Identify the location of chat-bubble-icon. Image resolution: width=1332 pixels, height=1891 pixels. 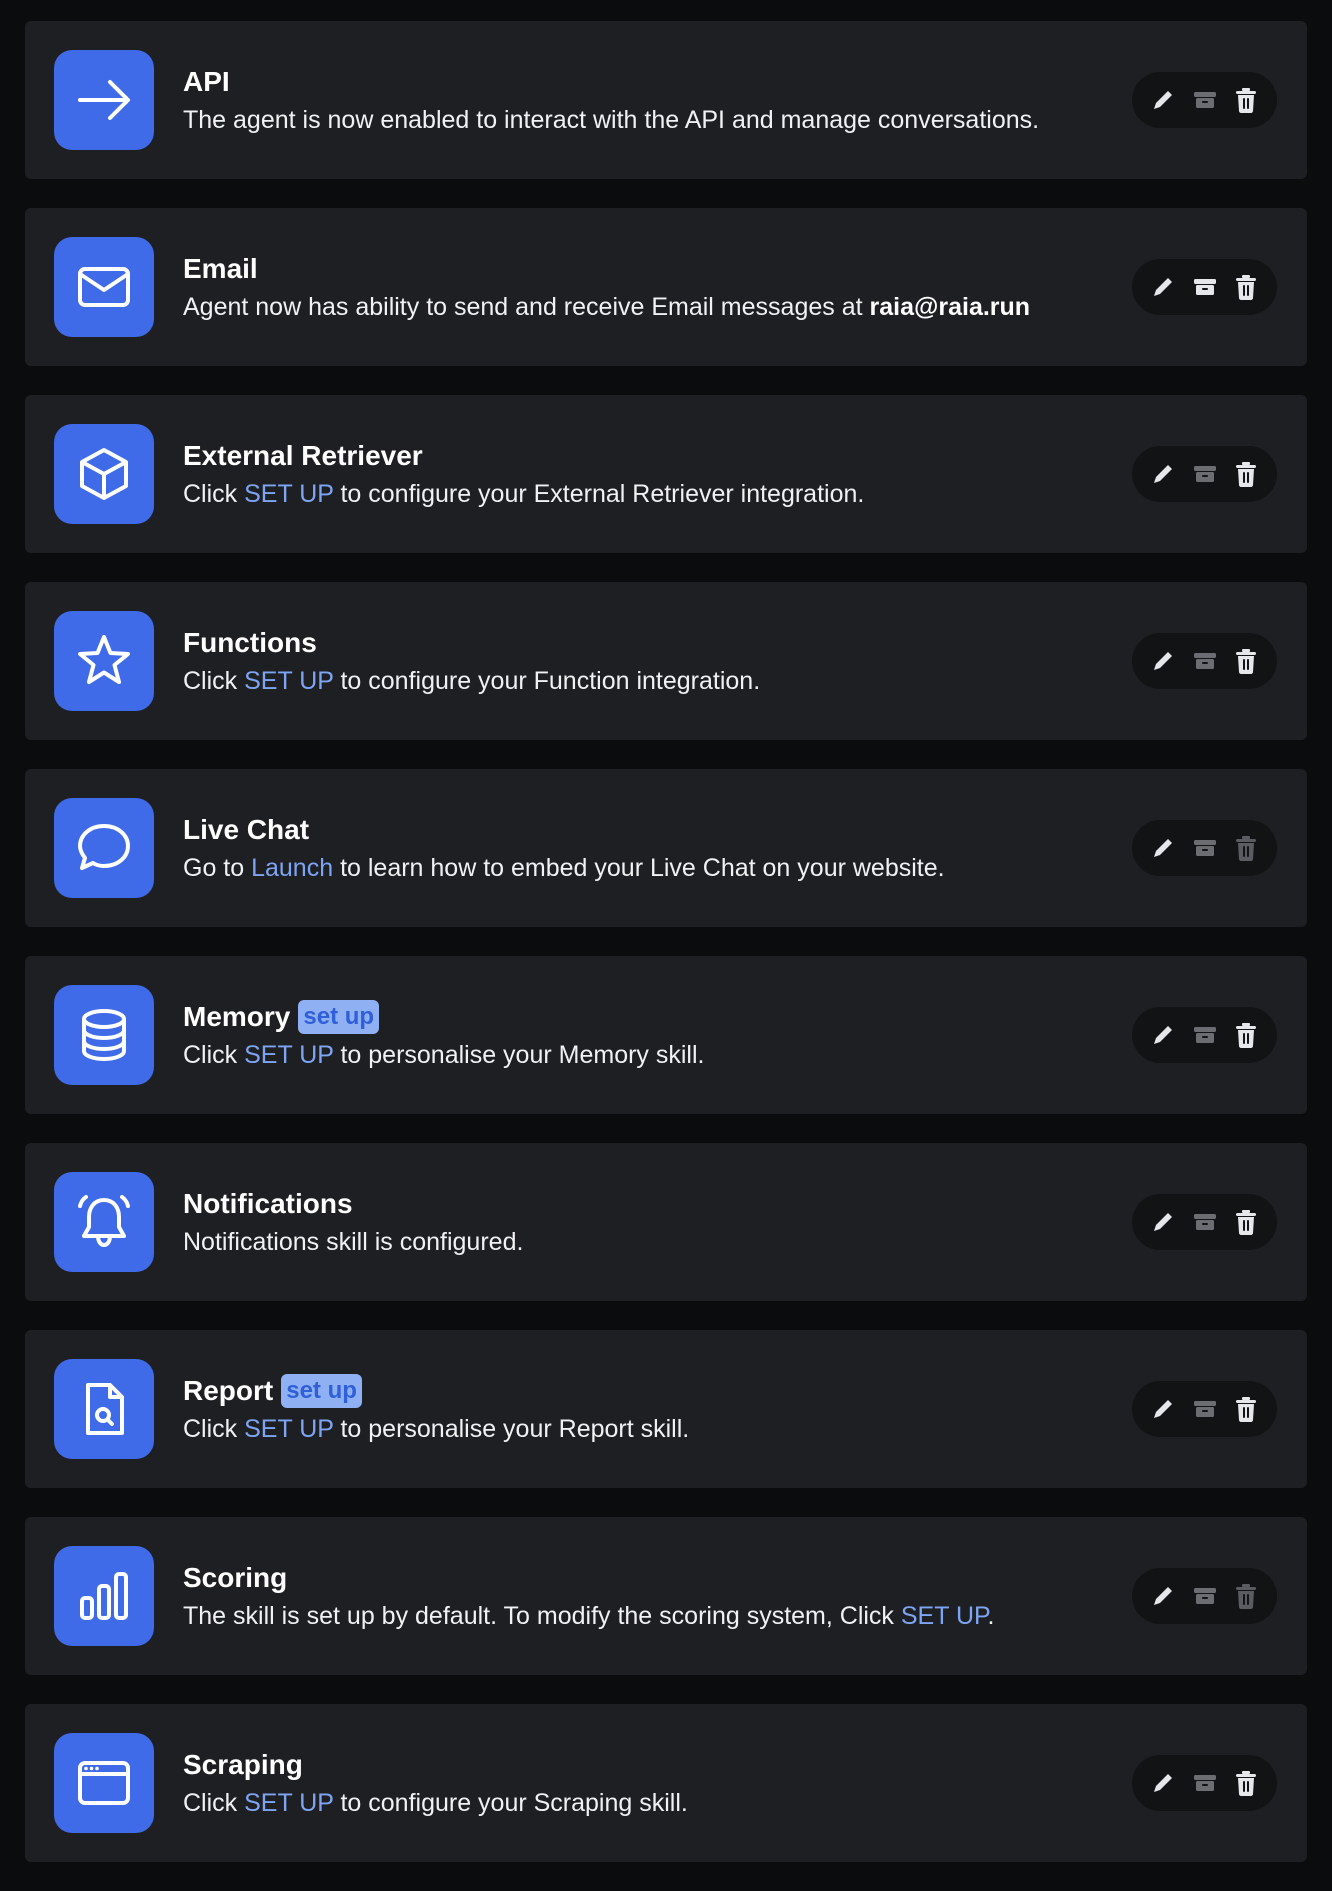
(104, 847).